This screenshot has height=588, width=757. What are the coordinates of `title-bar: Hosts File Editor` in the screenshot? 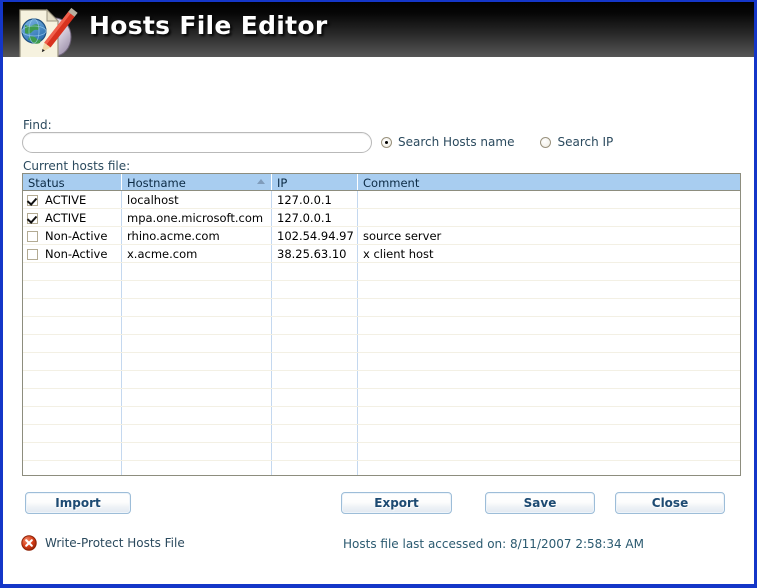 It's located at (378, 29).